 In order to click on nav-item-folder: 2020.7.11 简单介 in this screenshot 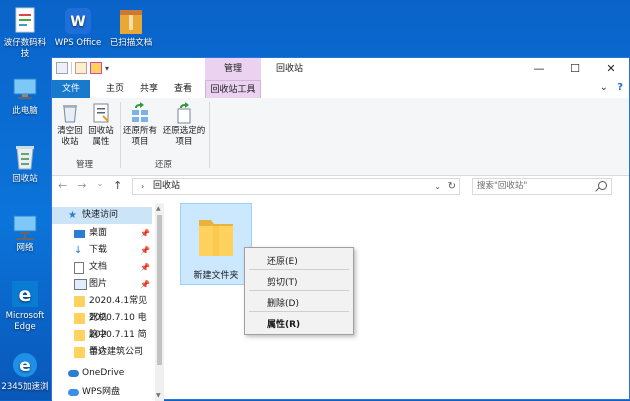, I will do `click(102, 342)`.